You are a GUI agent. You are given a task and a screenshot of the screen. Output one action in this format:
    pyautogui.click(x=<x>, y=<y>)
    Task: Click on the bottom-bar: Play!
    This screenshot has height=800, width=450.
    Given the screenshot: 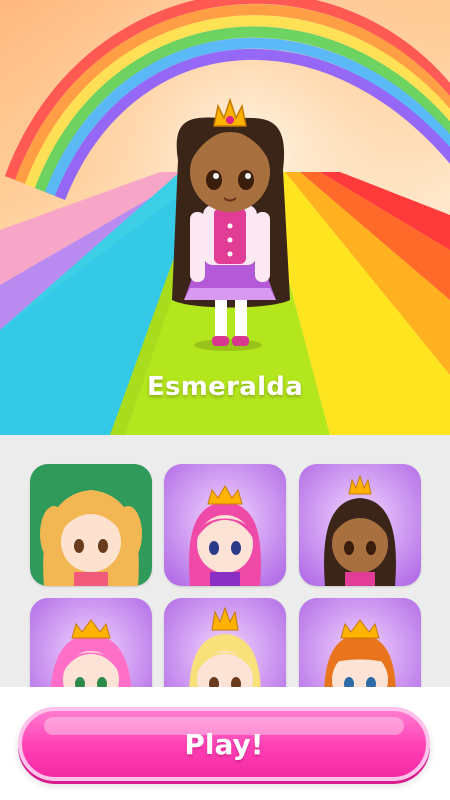 What is the action you would take?
    pyautogui.click(x=225, y=743)
    